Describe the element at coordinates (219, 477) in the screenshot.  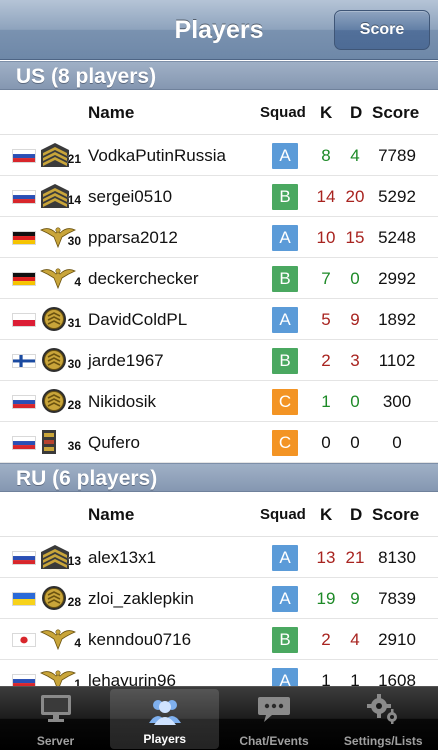
I see `section-header: RU (6 players)` at that location.